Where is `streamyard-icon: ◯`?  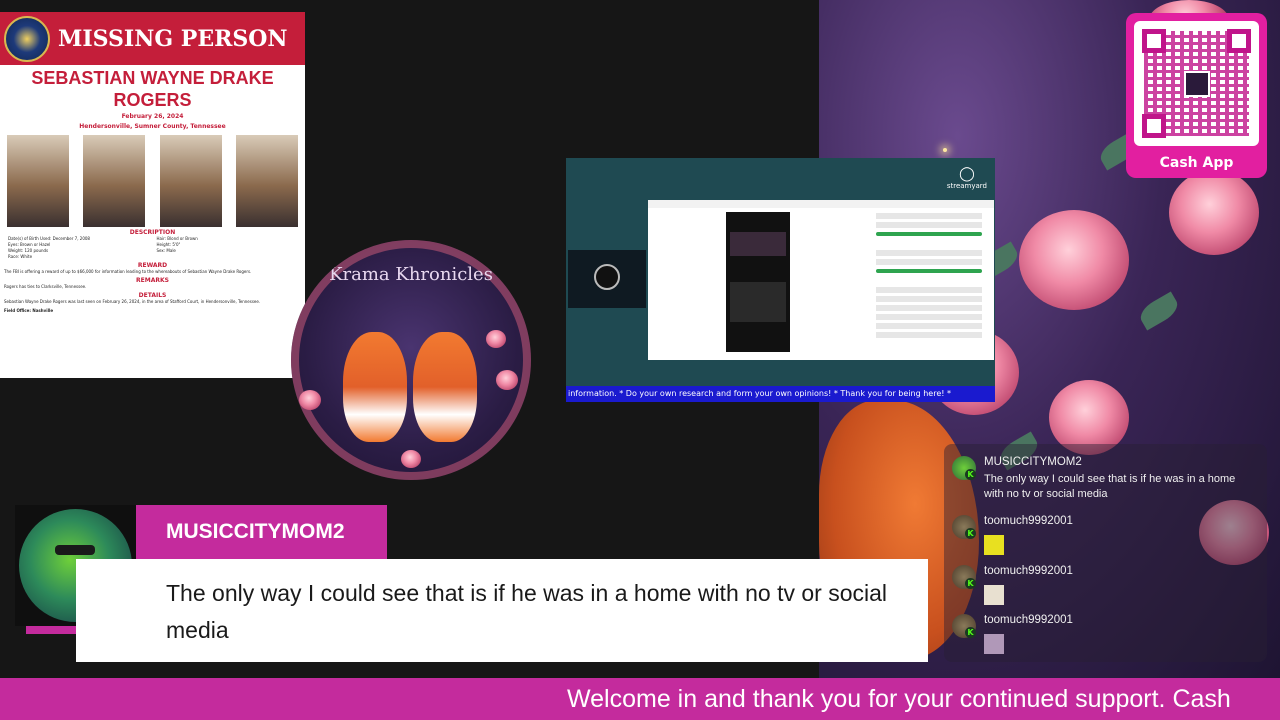 streamyard-icon: ◯ is located at coordinates (967, 174).